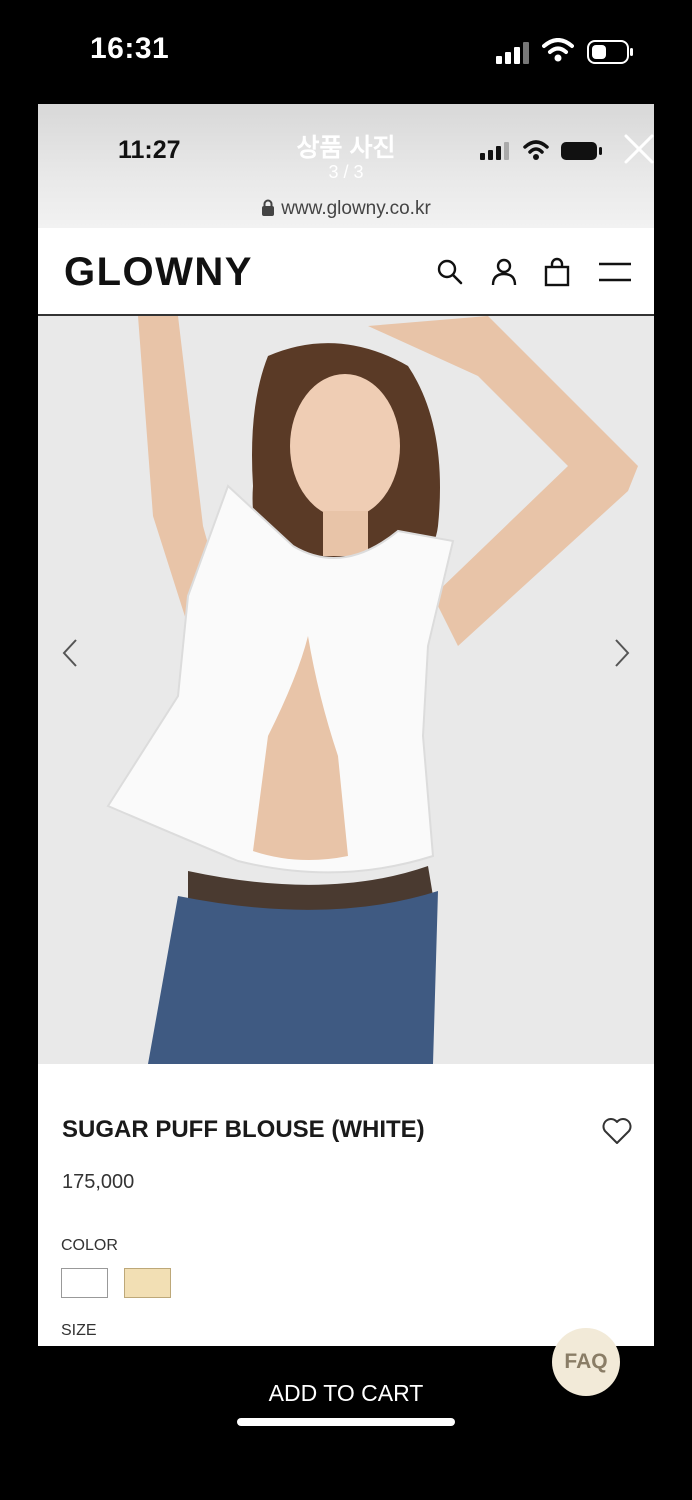  I want to click on url-bar: www.glowny.co.kr, so click(346, 209).